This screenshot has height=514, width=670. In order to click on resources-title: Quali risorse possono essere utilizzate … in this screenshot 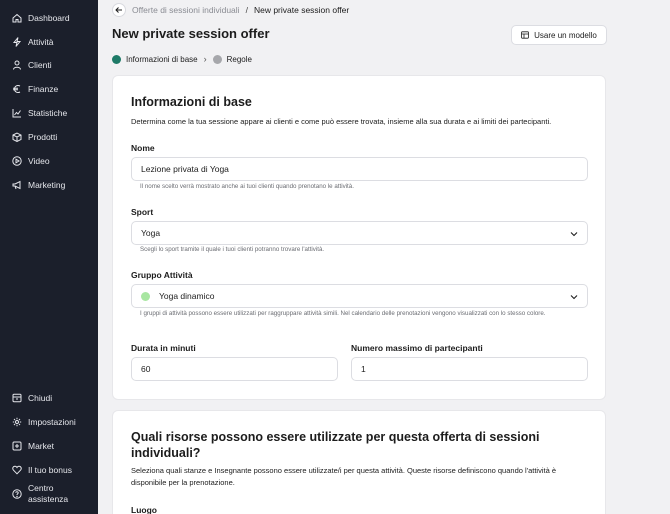, I will do `click(335, 445)`.